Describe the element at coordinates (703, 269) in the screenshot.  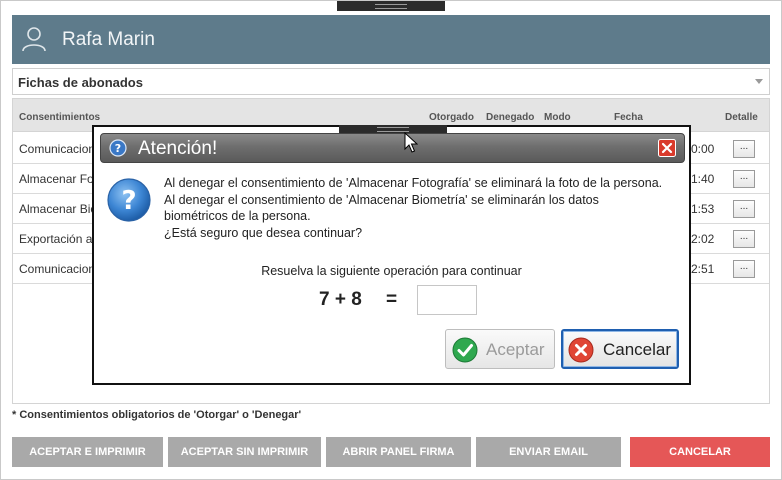
I see `row-date: 2:51` at that location.